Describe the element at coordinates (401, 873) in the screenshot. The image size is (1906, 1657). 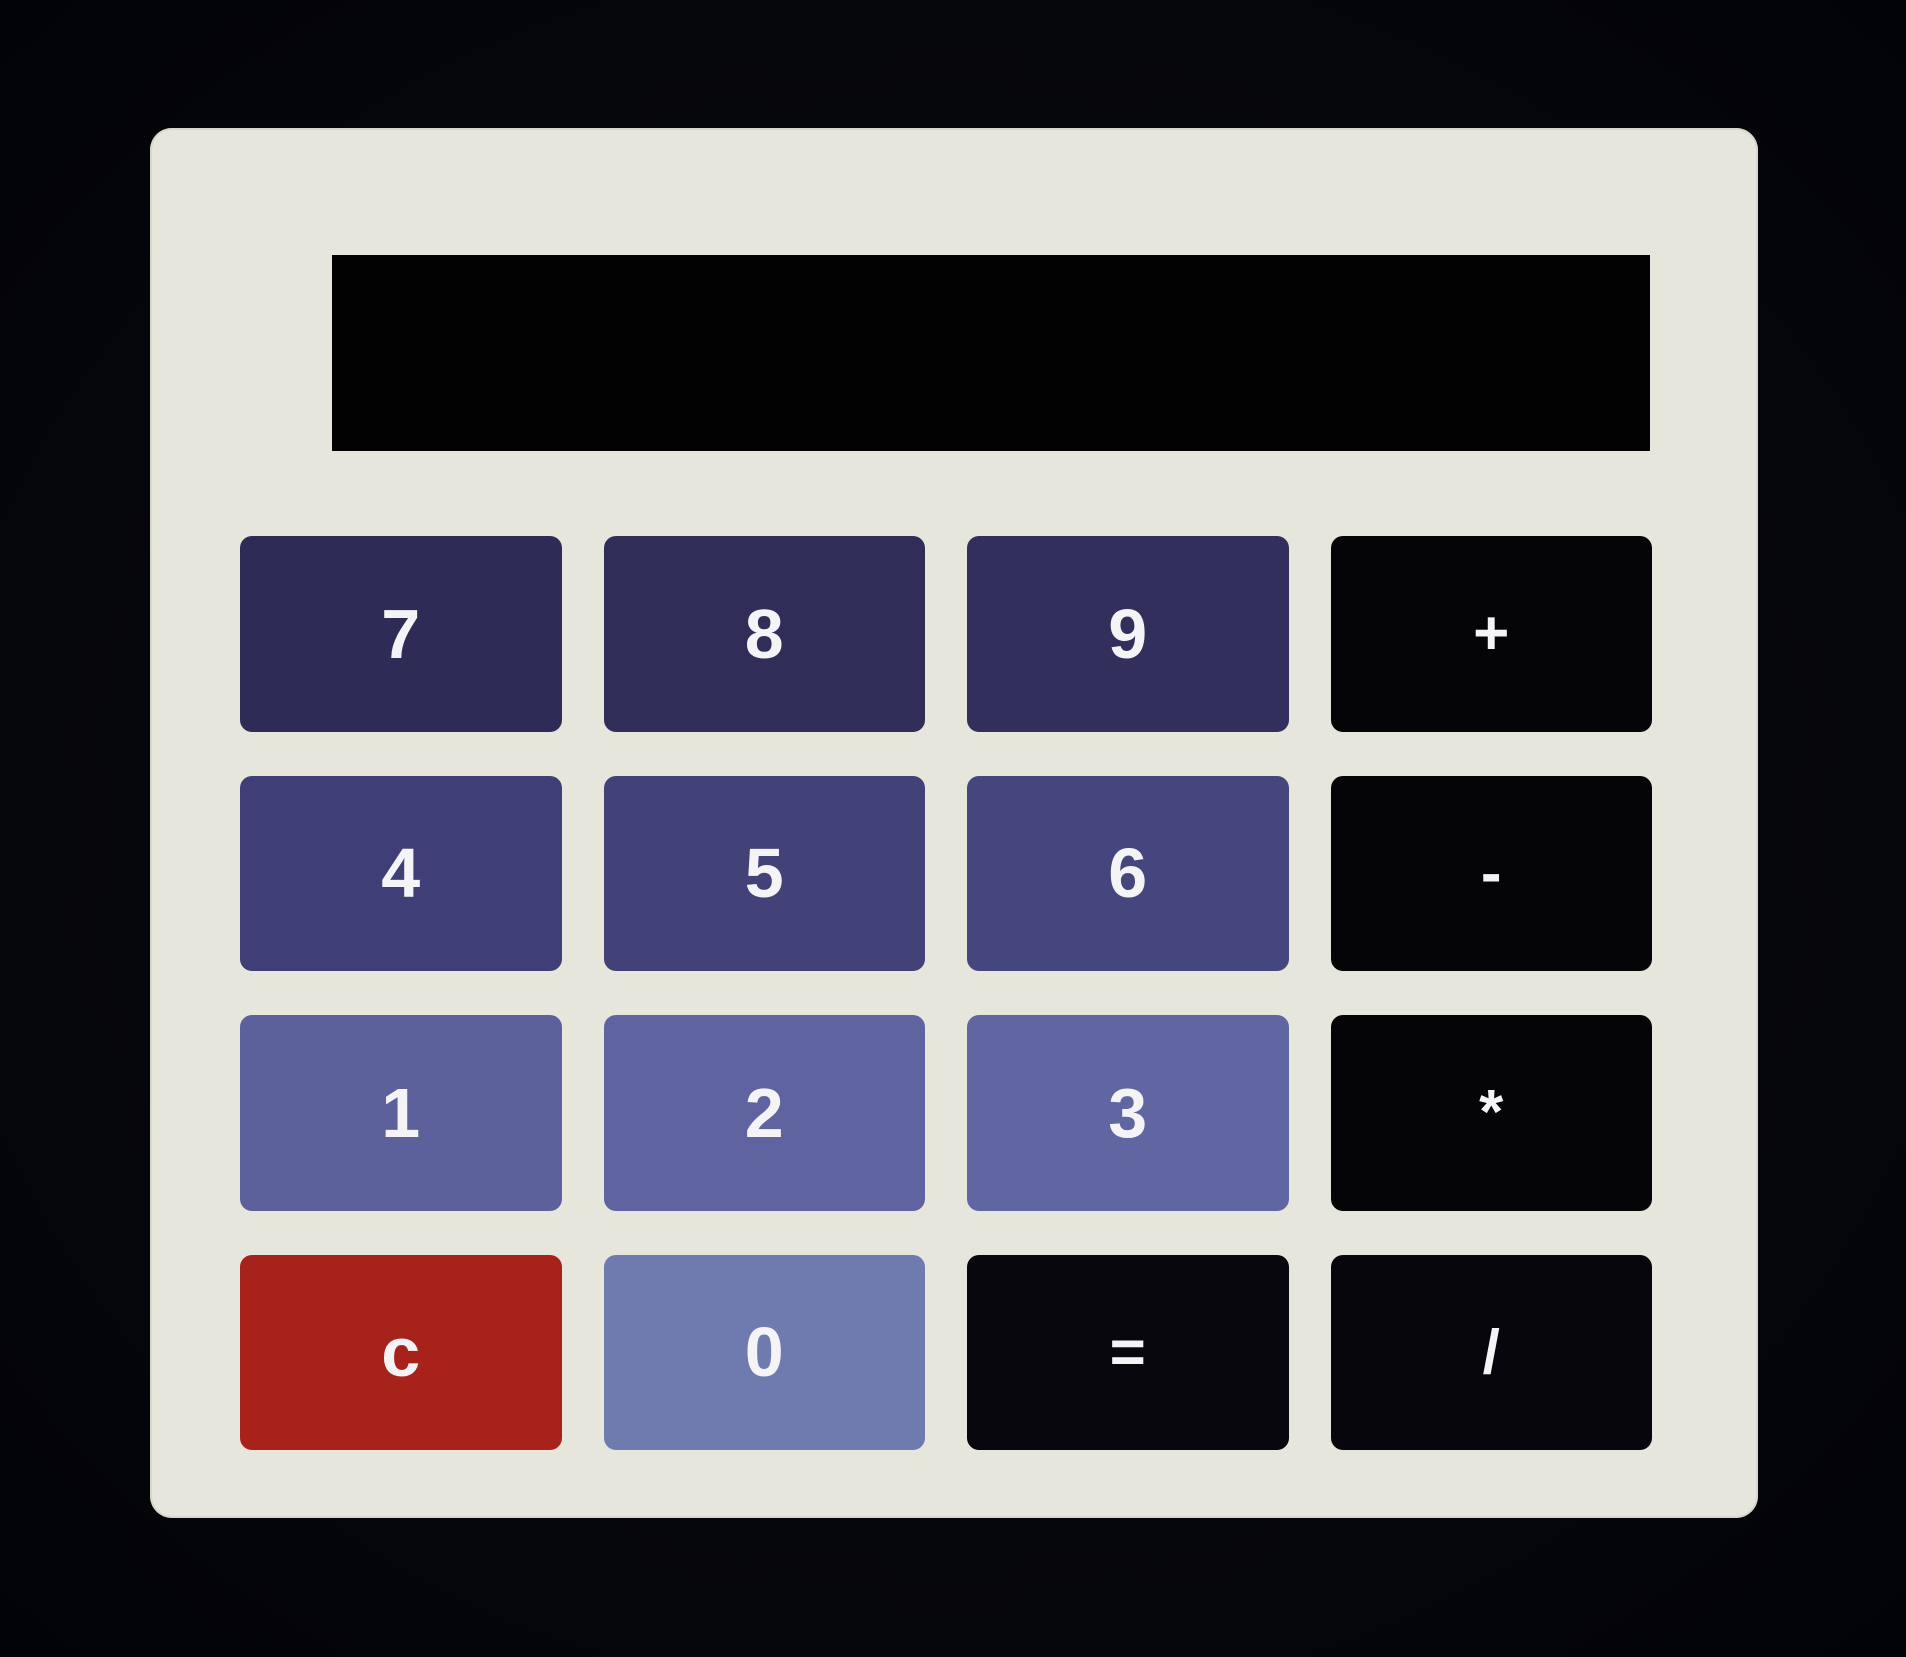
I see `key-4-button: 4` at that location.